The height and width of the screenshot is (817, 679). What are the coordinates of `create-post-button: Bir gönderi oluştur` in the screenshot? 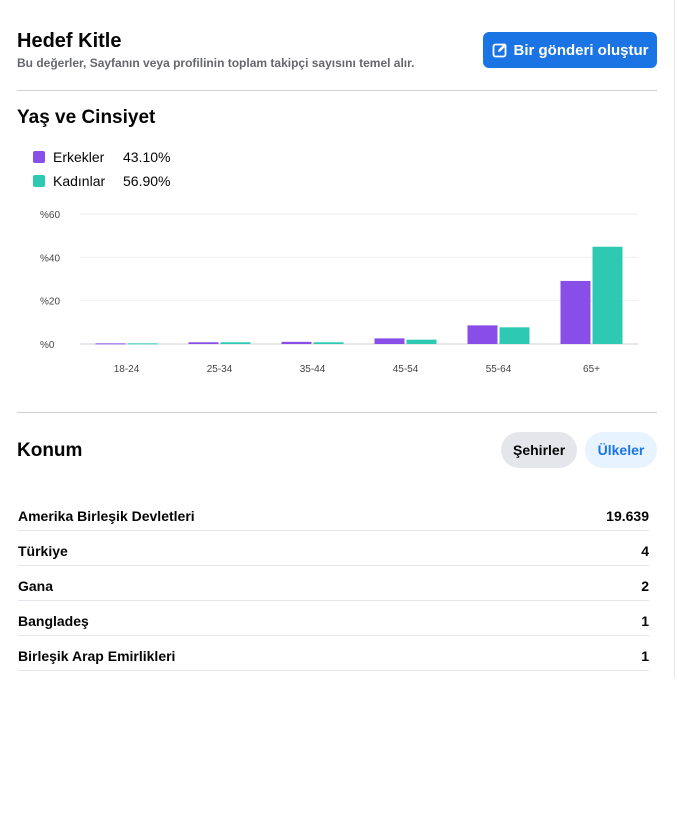 It's located at (570, 50).